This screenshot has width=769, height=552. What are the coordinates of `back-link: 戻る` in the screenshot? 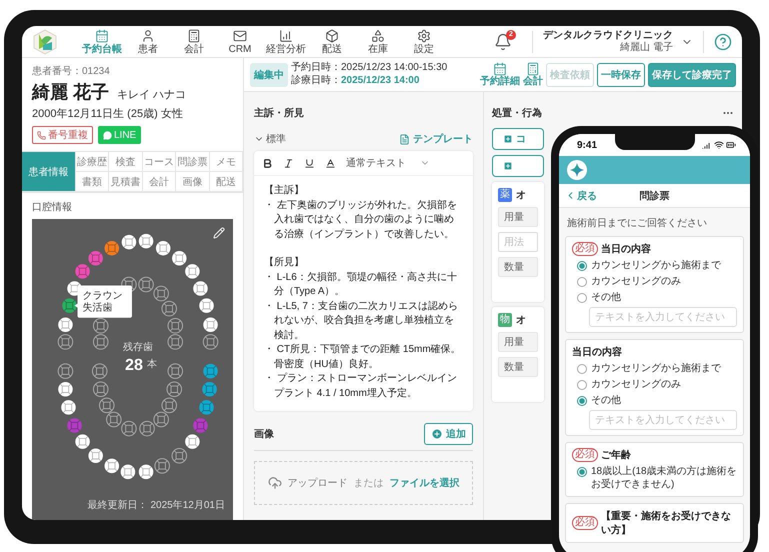 It's located at (581, 195).